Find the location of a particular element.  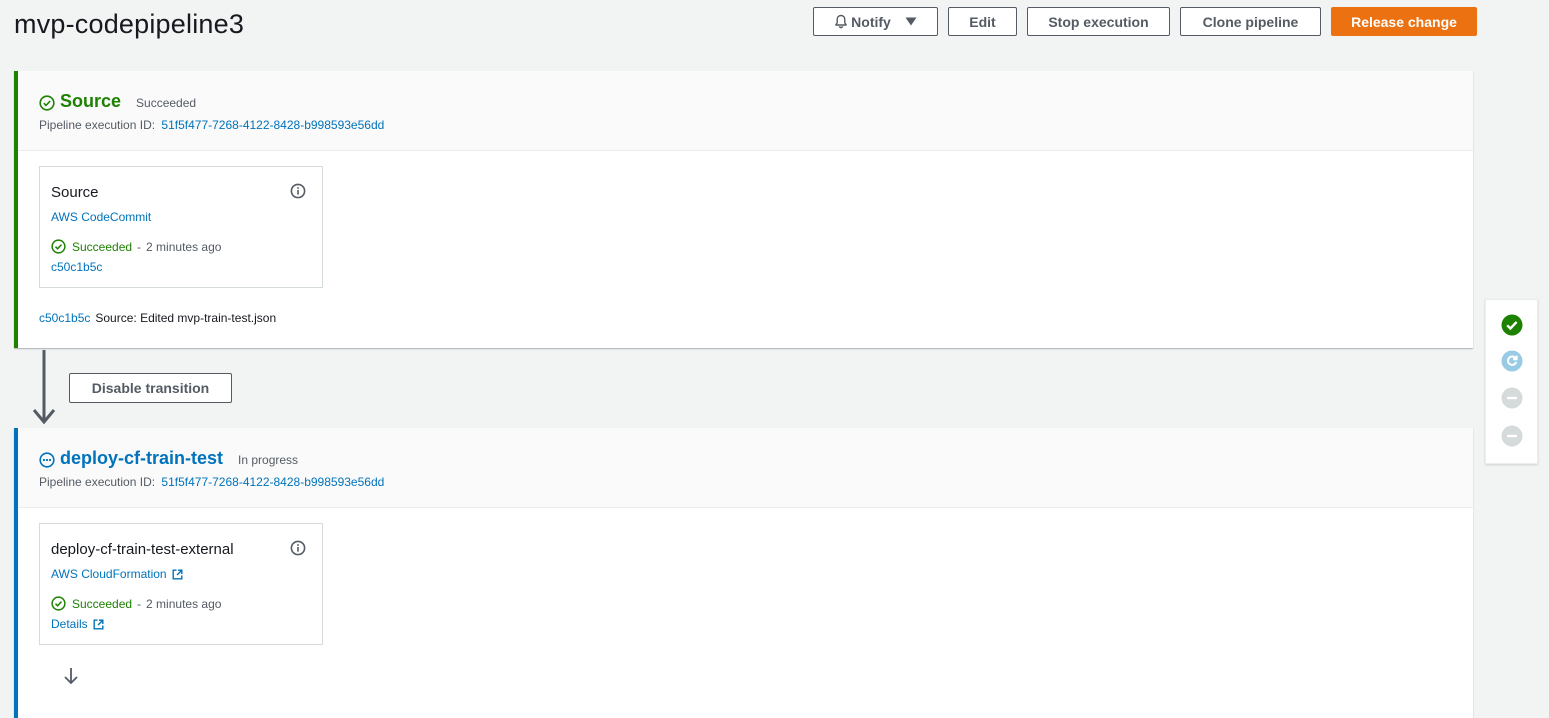

check-filled-icon is located at coordinates (1512, 325).